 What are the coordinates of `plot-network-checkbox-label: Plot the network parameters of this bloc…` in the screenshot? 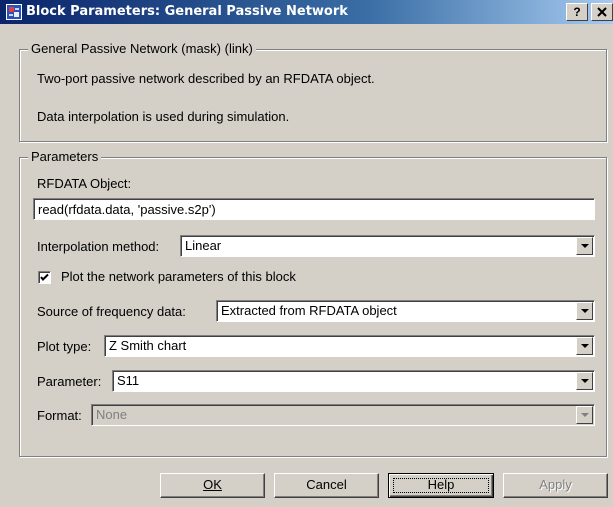 It's located at (178, 276).